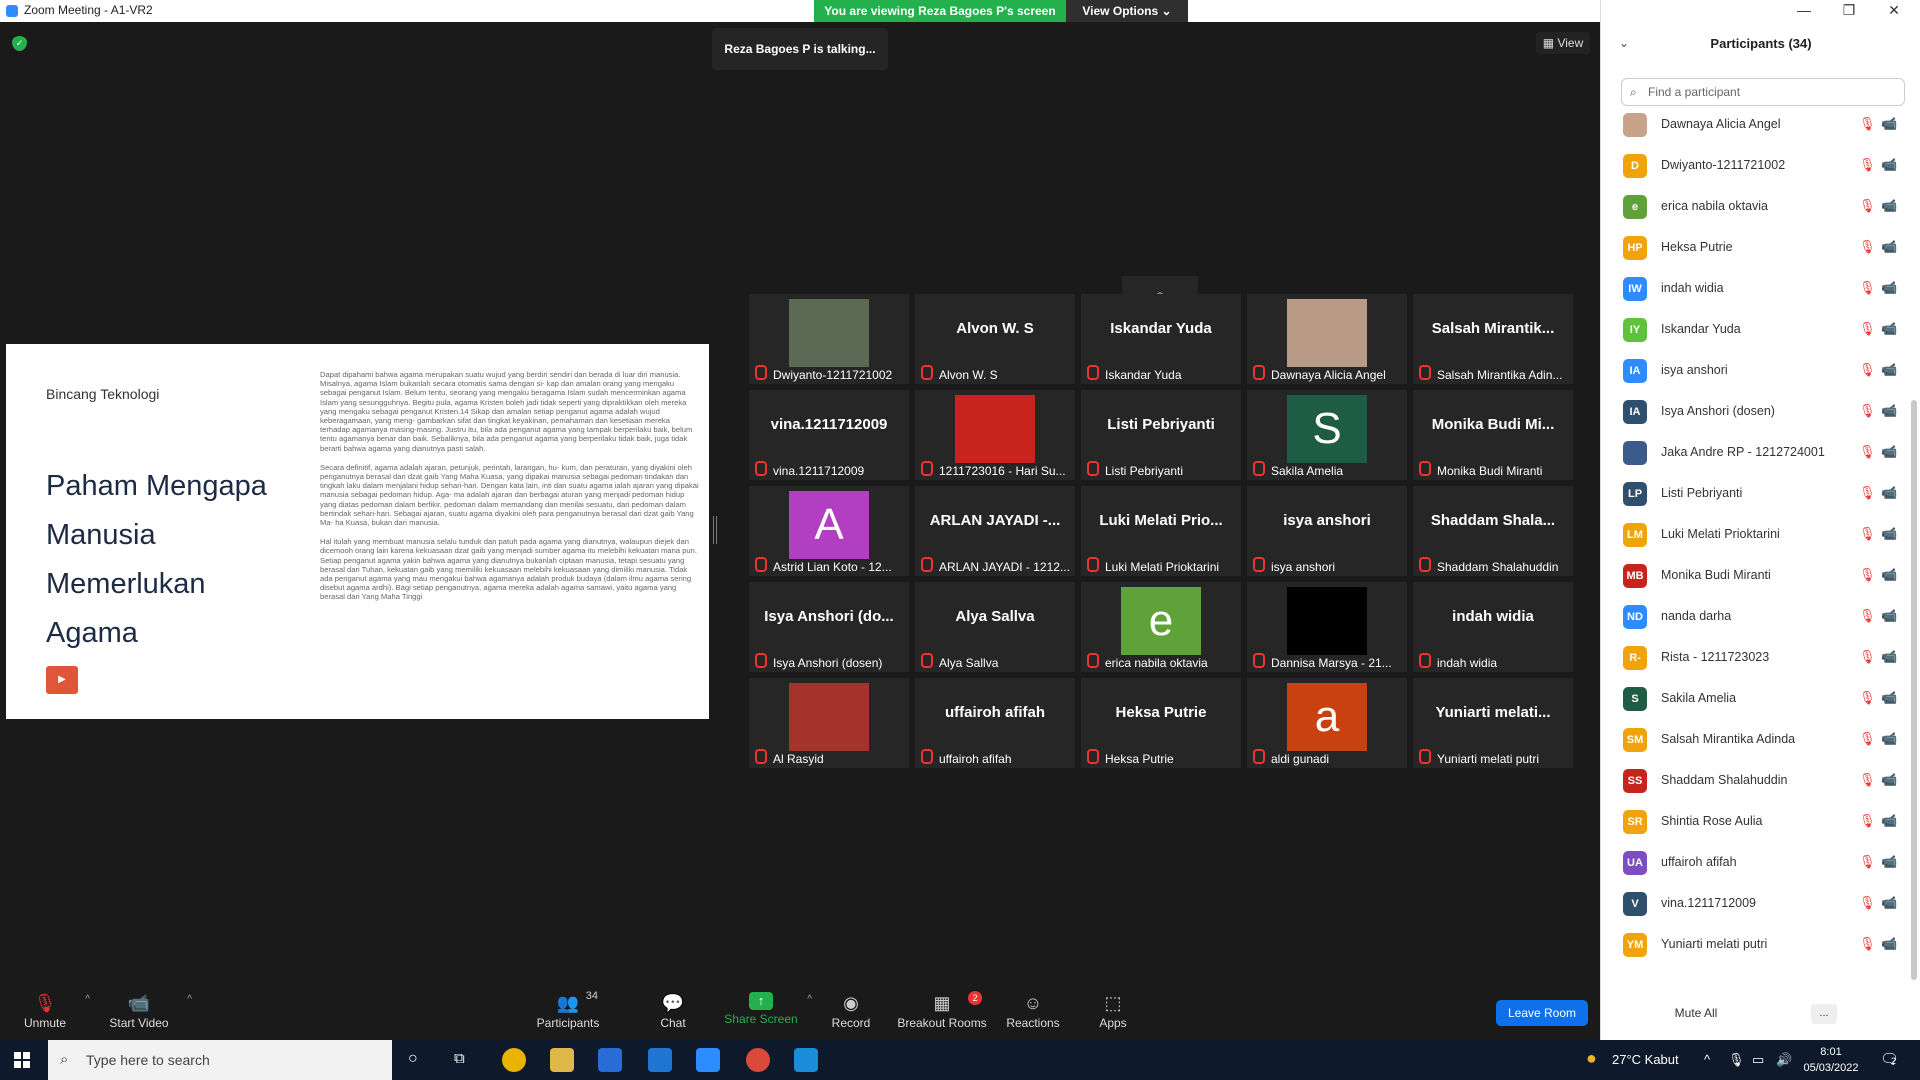 The image size is (1920, 1080). I want to click on chrome-icon, so click(514, 1060).